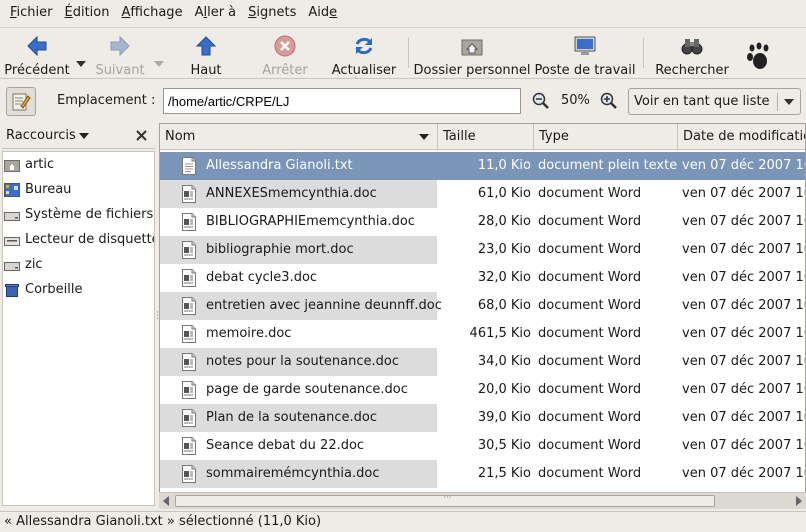 This screenshot has height=532, width=806. I want to click on zoom-in-button, so click(609, 103).